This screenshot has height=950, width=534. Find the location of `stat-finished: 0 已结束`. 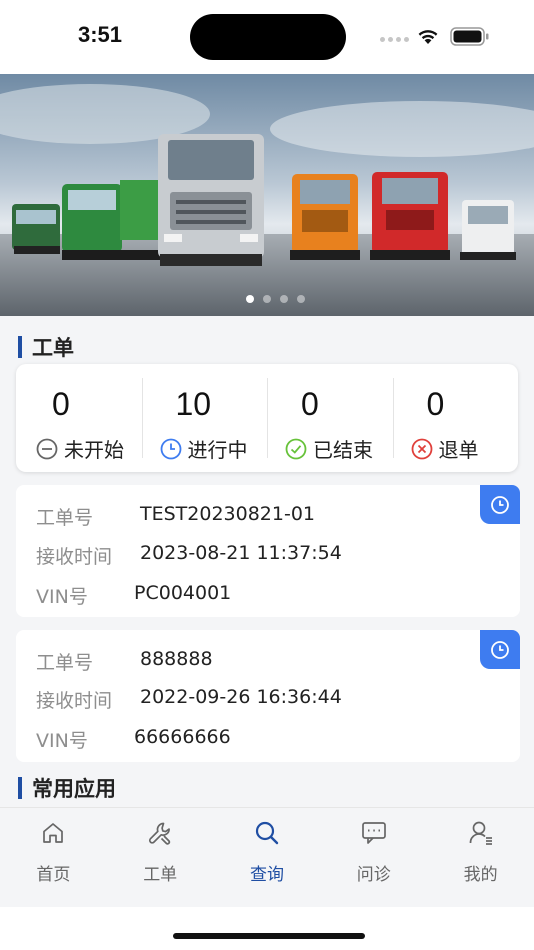

stat-finished: 0 已结束 is located at coordinates (330, 418).